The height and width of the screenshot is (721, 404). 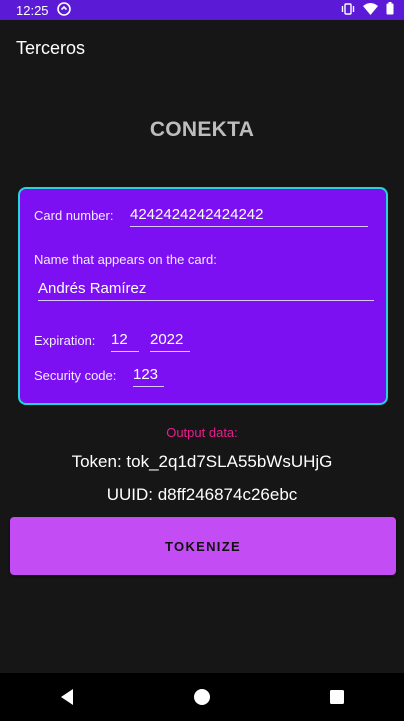 What do you see at coordinates (170, 341) in the screenshot?
I see `expiration-year-field: 2022` at bounding box center [170, 341].